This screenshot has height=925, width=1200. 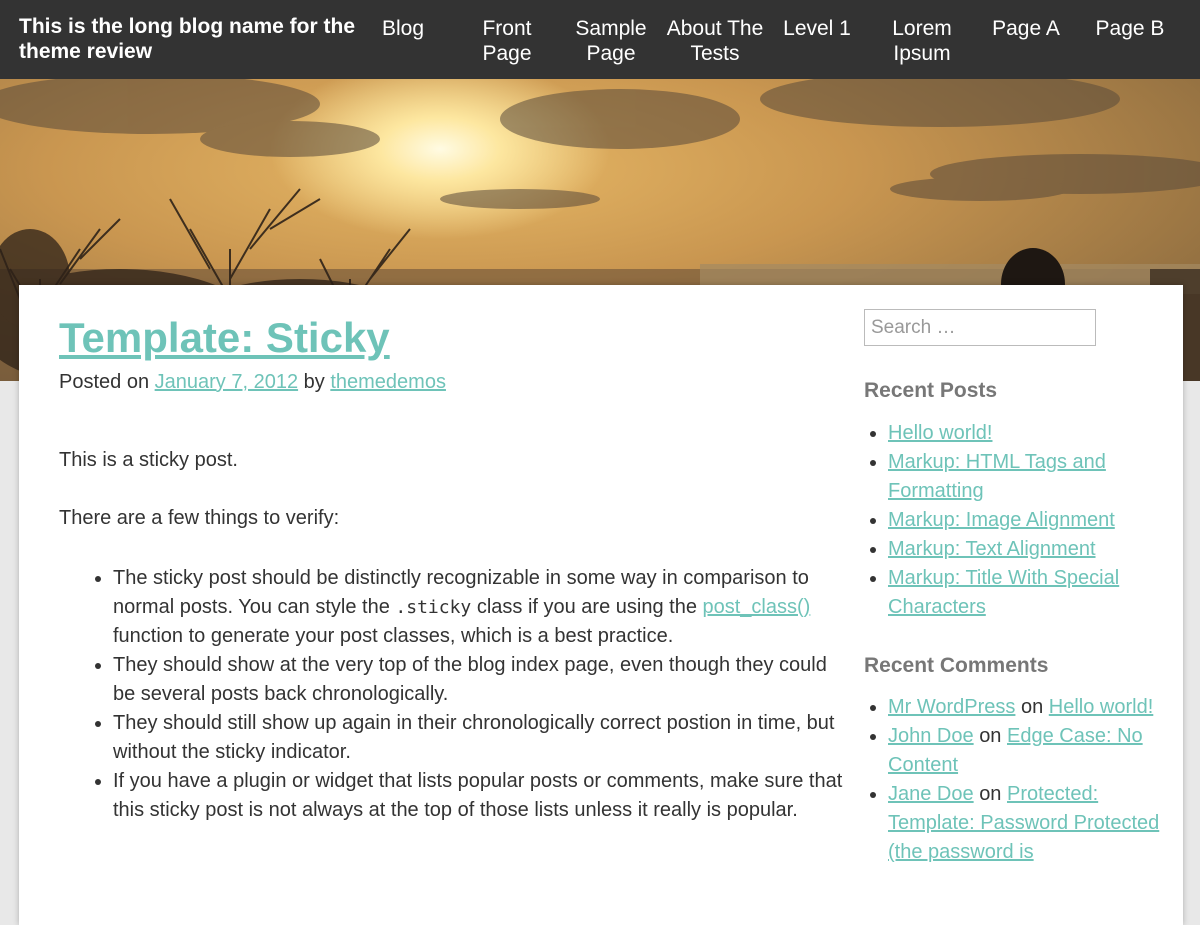 What do you see at coordinates (956, 665) in the screenshot?
I see `recent-comments-title: Recent Comments` at bounding box center [956, 665].